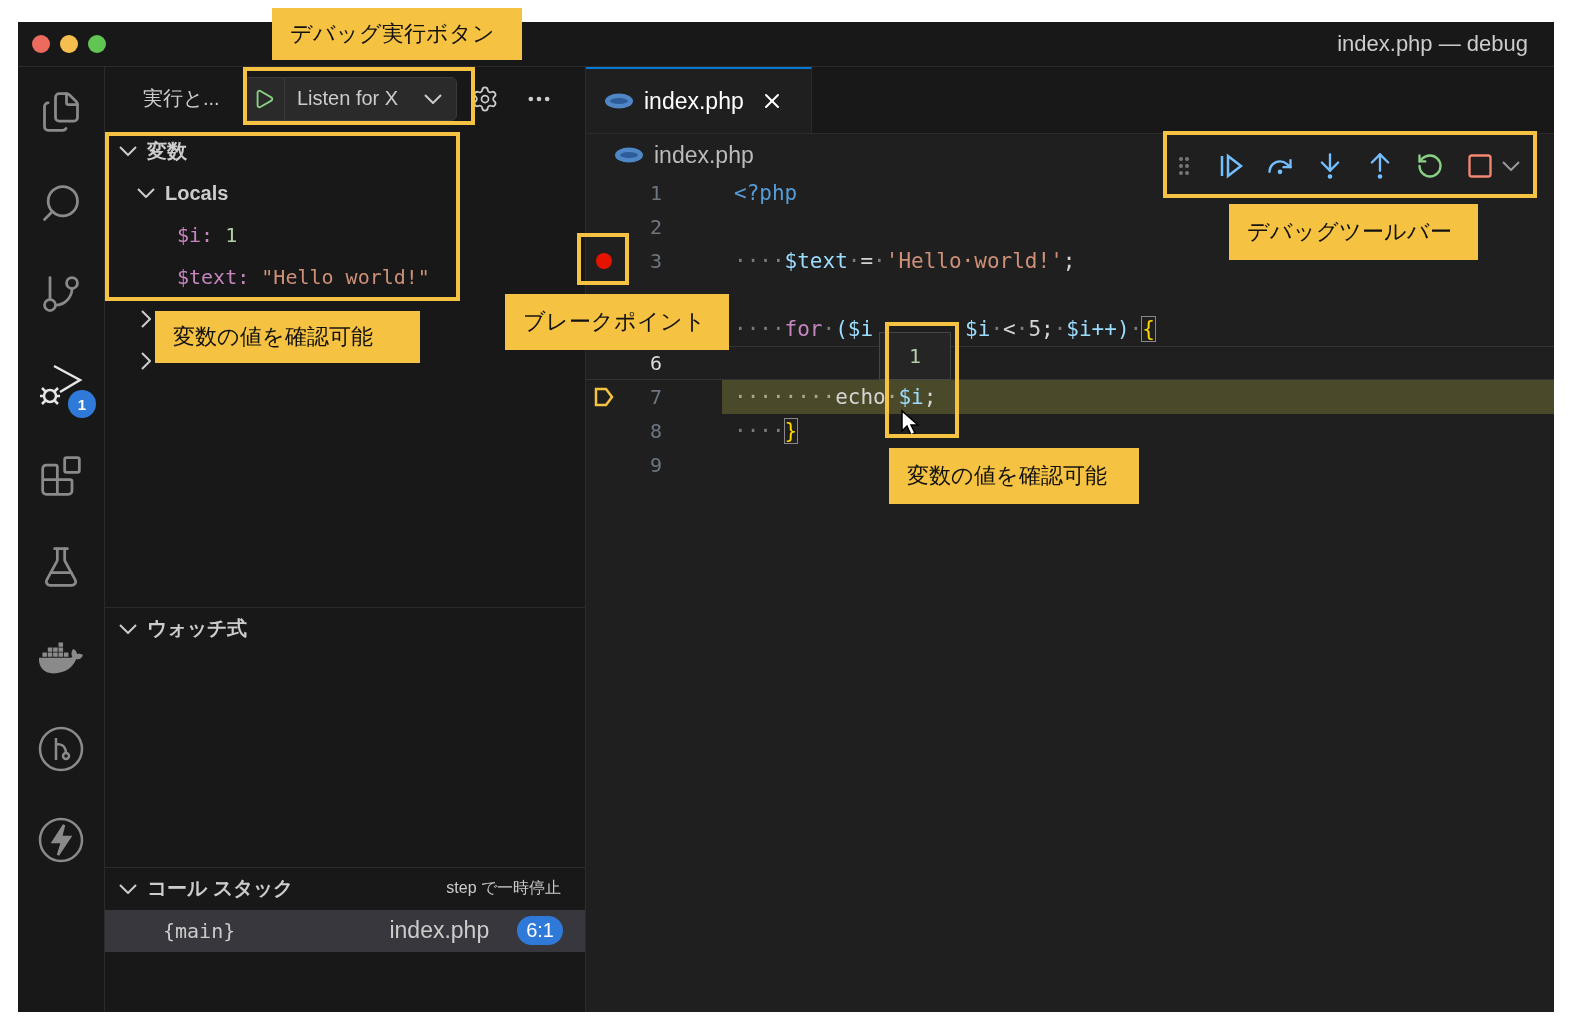 Image resolution: width=1590 pixels, height=1036 pixels. What do you see at coordinates (303, 277) in the screenshot?
I see `variable-entry: $text: "Hello world!"` at bounding box center [303, 277].